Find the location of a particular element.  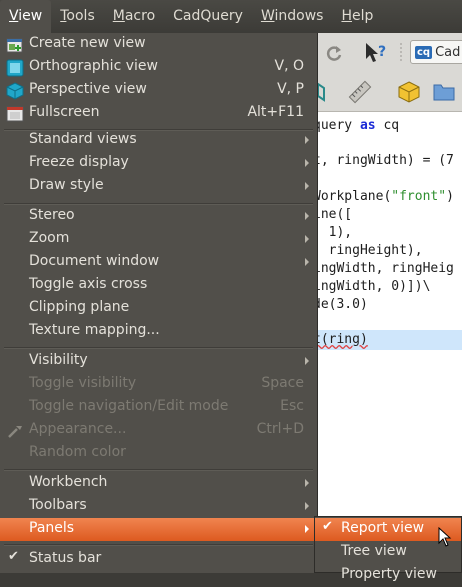

fullscreen-item: Fullscreen Alt+F11 is located at coordinates (158, 113).